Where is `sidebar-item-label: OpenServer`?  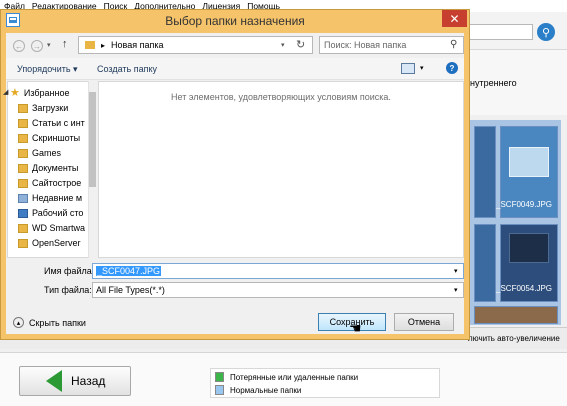
sidebar-item-label: OpenServer is located at coordinates (56, 243).